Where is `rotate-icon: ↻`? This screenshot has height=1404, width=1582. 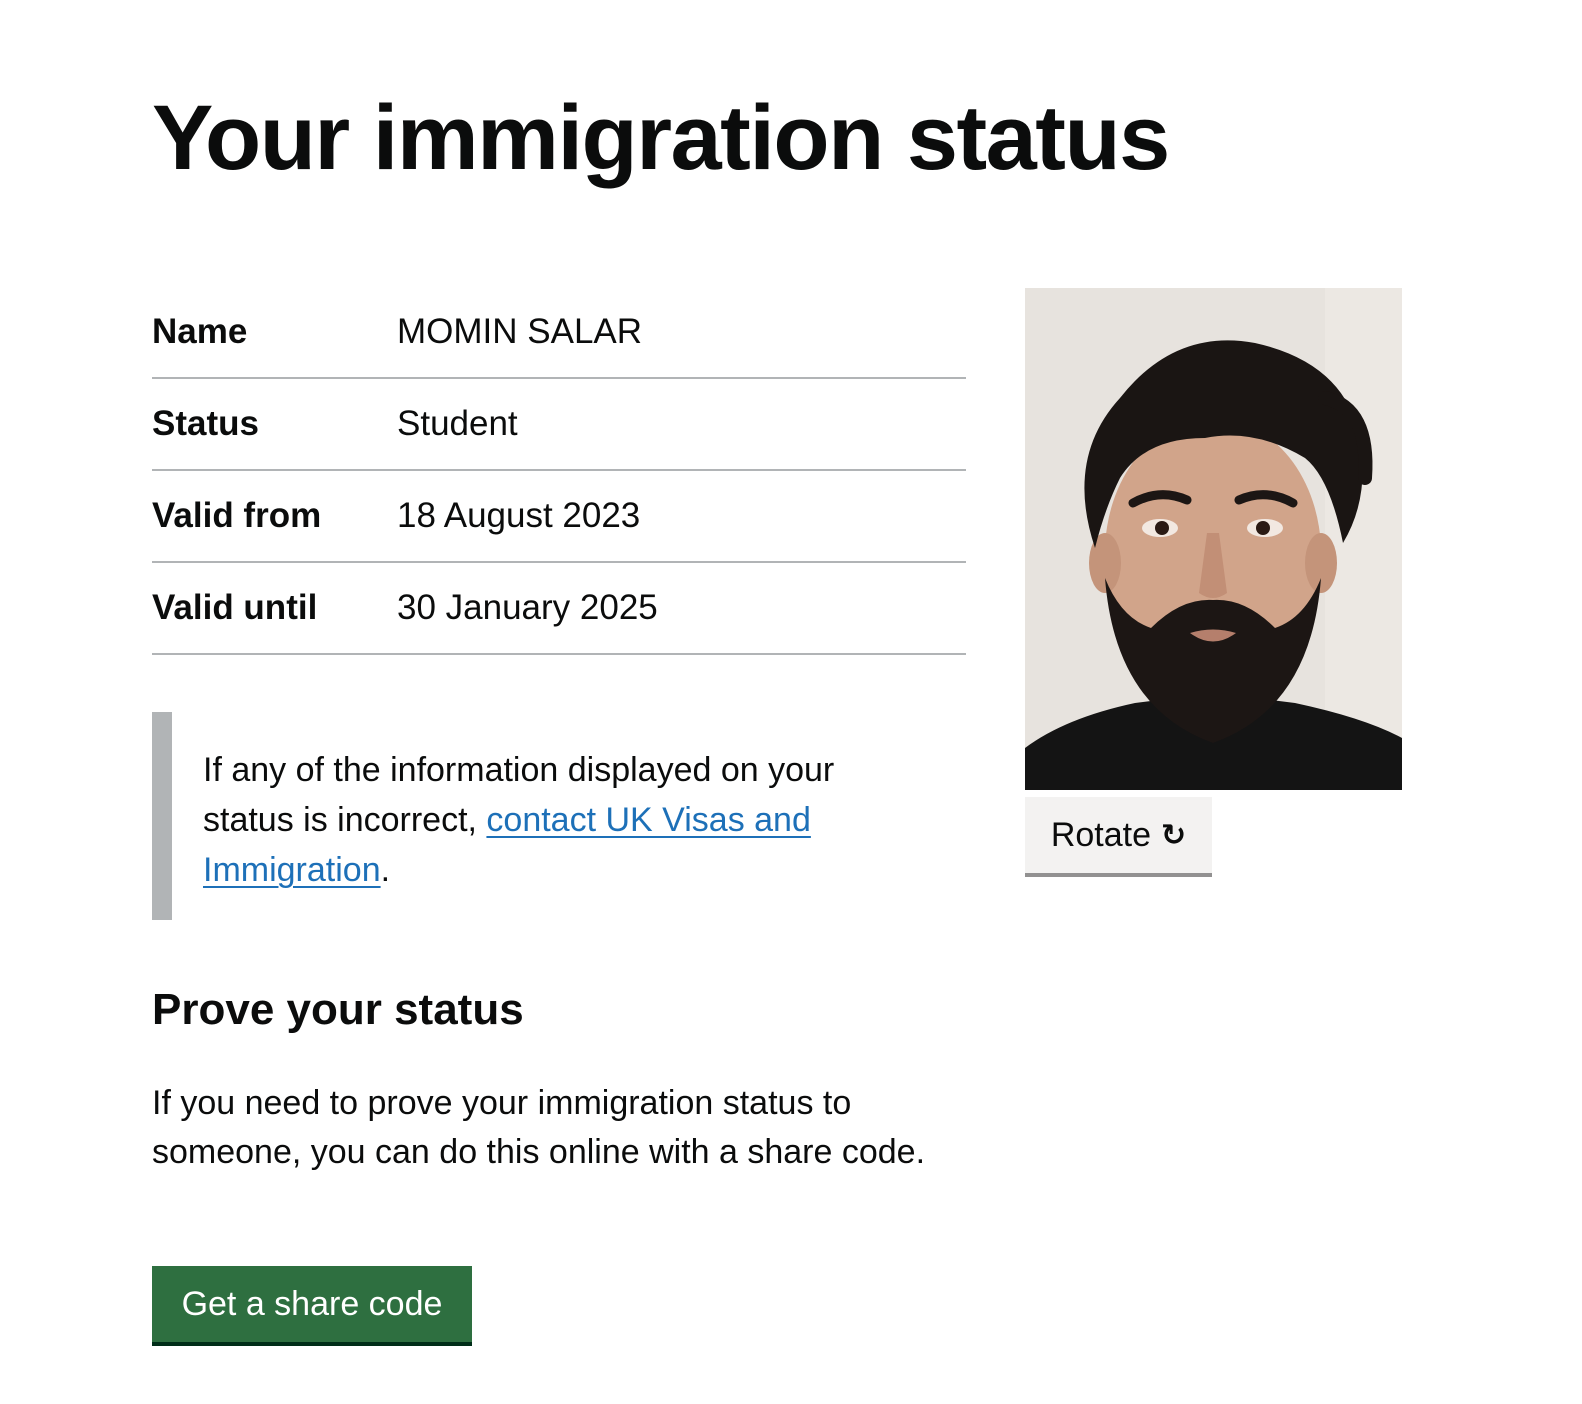
rotate-icon: ↻ is located at coordinates (1174, 835).